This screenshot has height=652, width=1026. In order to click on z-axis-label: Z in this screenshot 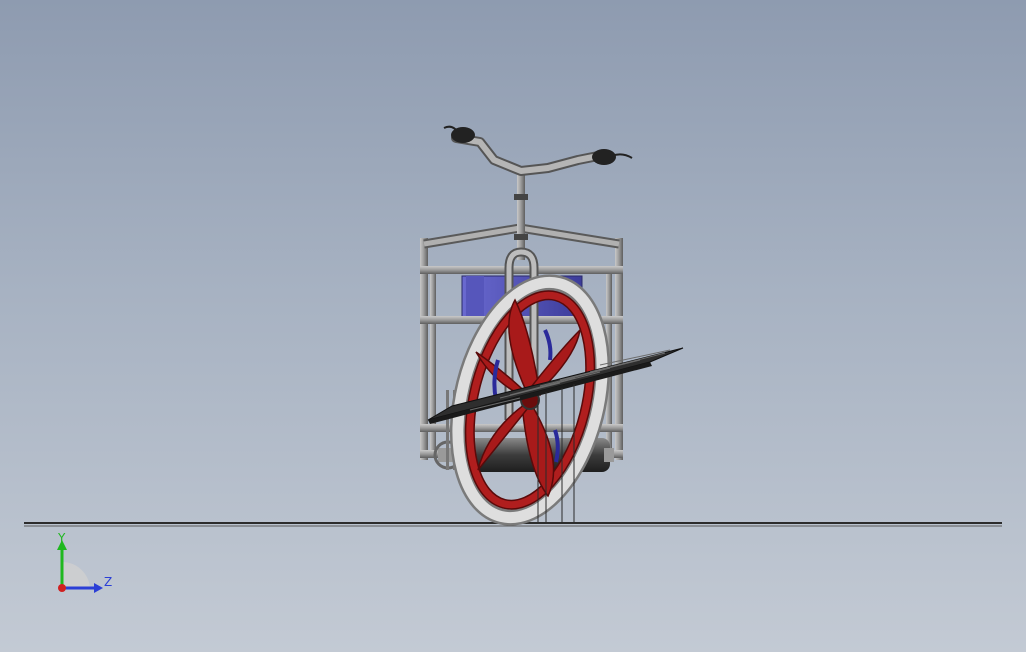, I will do `click(108, 582)`.